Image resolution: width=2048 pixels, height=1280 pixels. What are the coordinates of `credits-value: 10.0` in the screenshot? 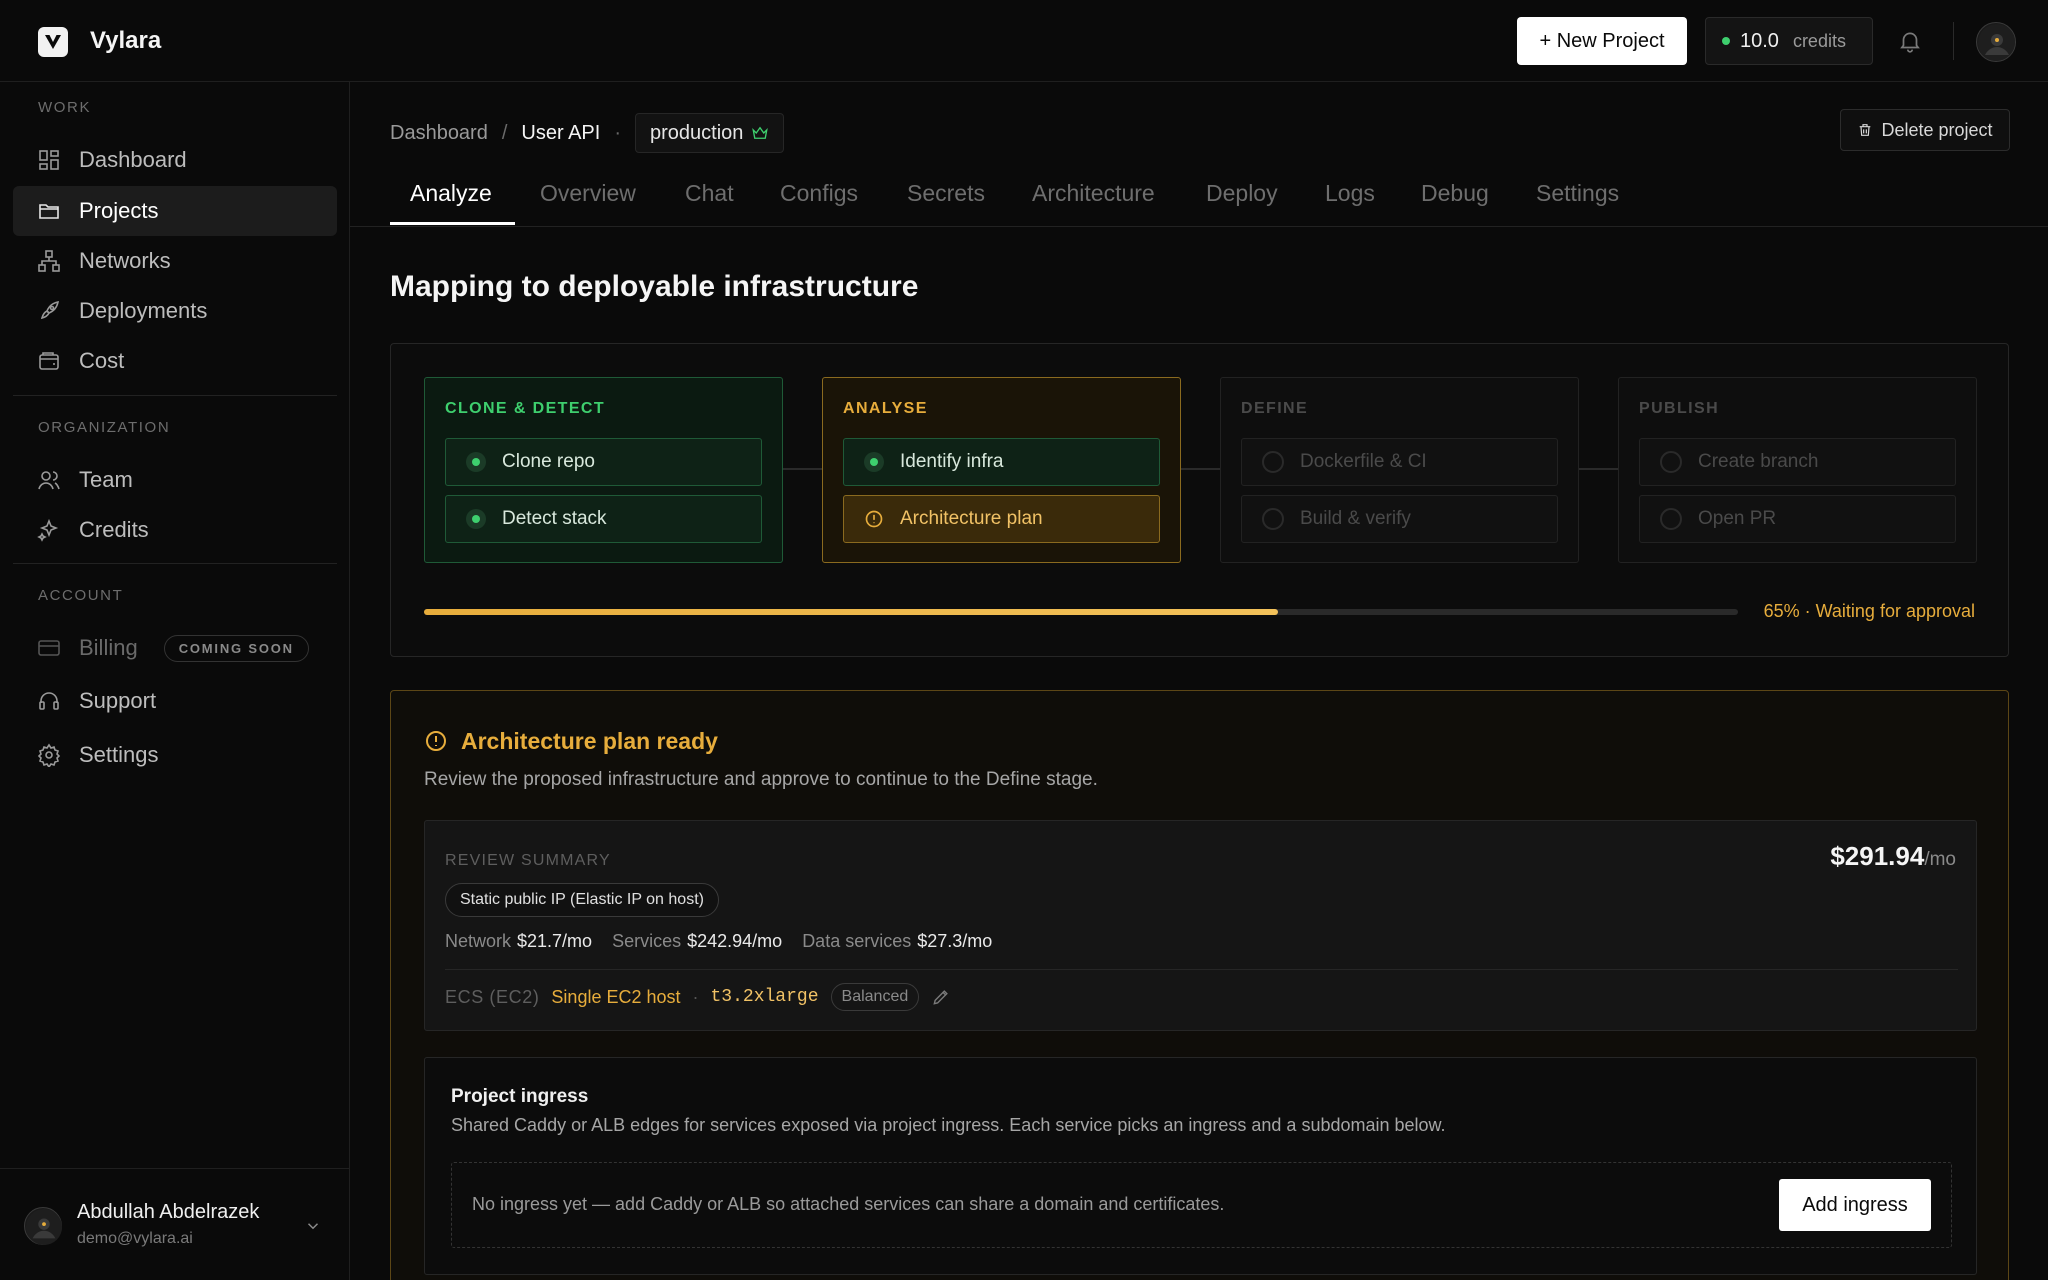 It's located at (1759, 40).